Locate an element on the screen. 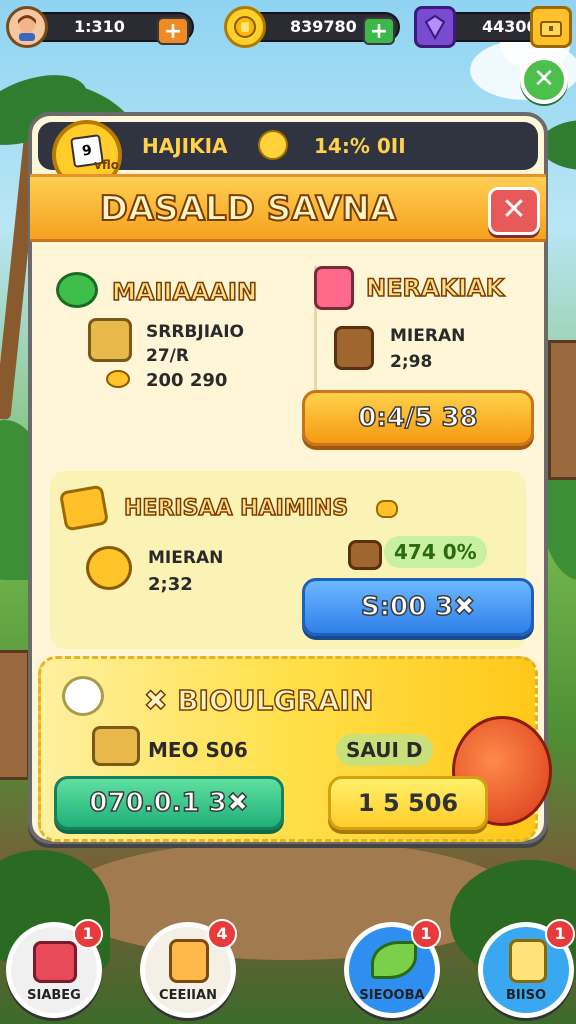  title-banner: DASALD SAVNA ✕ is located at coordinates (288, 208).